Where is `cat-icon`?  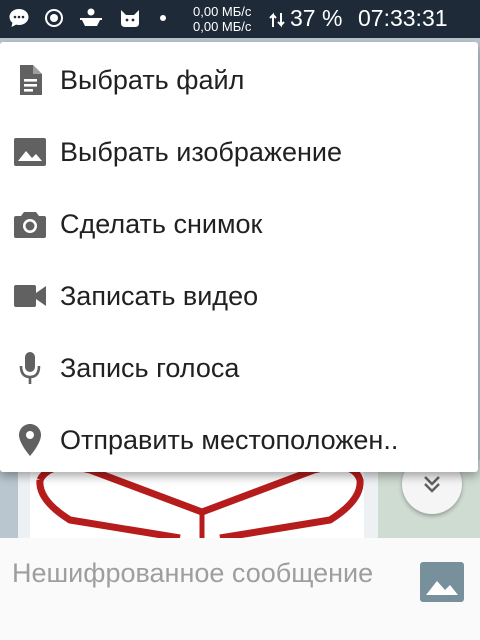
cat-icon is located at coordinates (130, 18).